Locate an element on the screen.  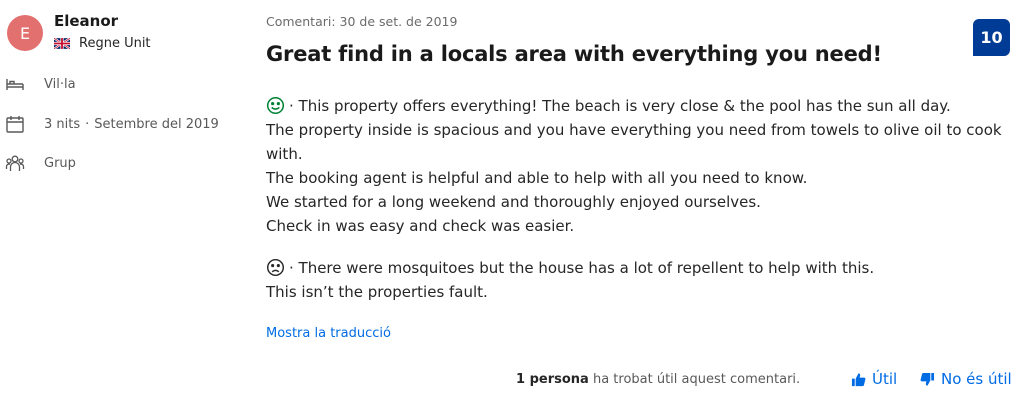
thumbs-up-icon is located at coordinates (858, 379).